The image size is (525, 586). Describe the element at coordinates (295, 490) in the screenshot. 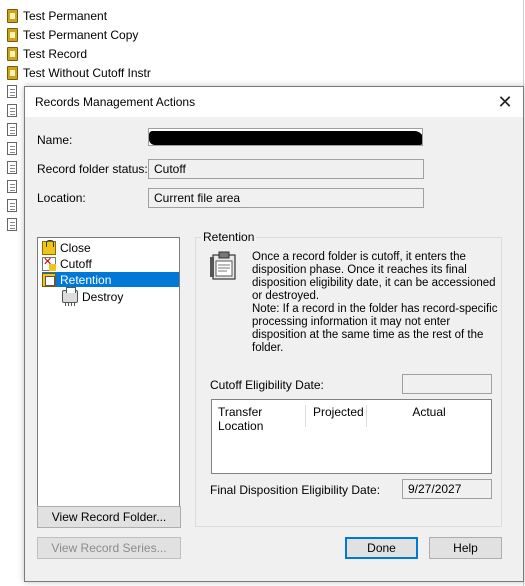

I see `final-disposition-label: Final Disposition Eligibility Date:` at that location.